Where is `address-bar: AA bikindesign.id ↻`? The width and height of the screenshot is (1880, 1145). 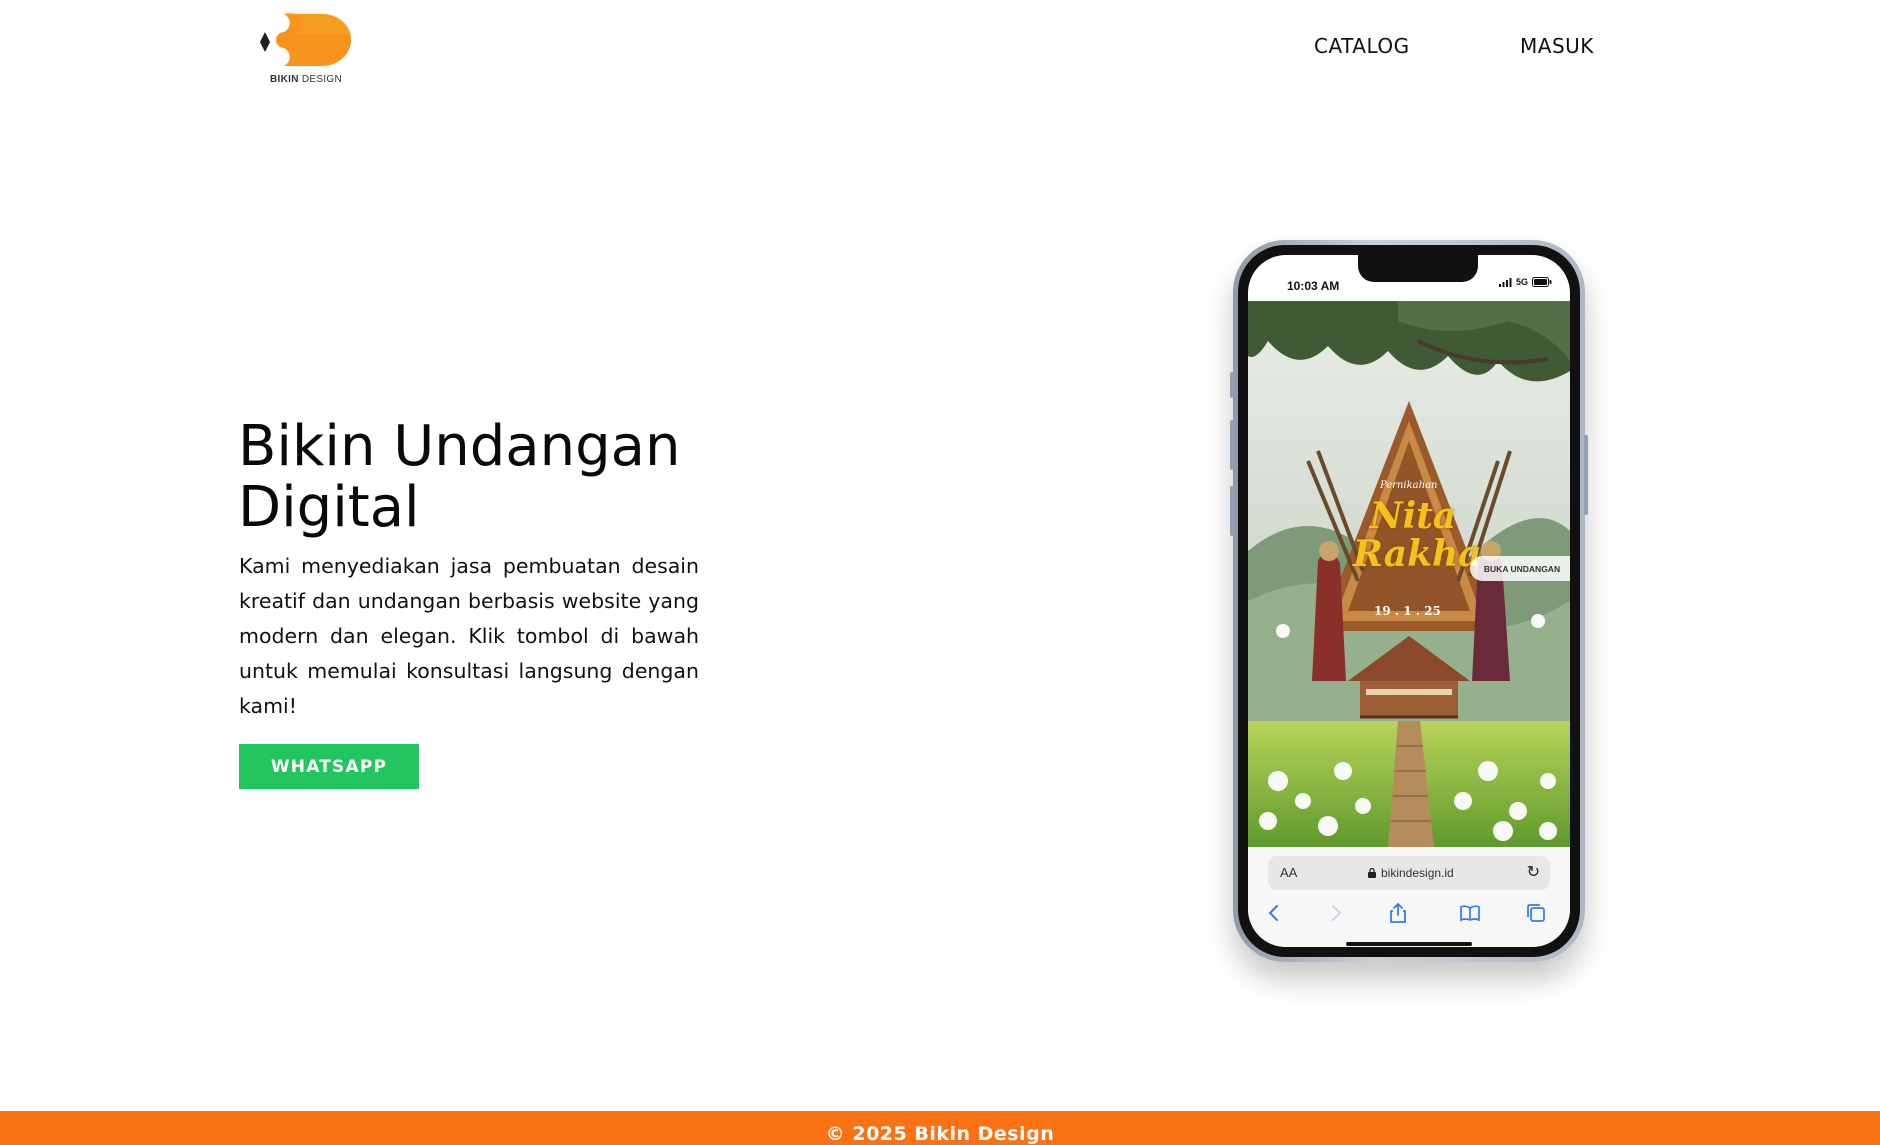
address-bar: AA bikindesign.id ↻ is located at coordinates (1409, 873).